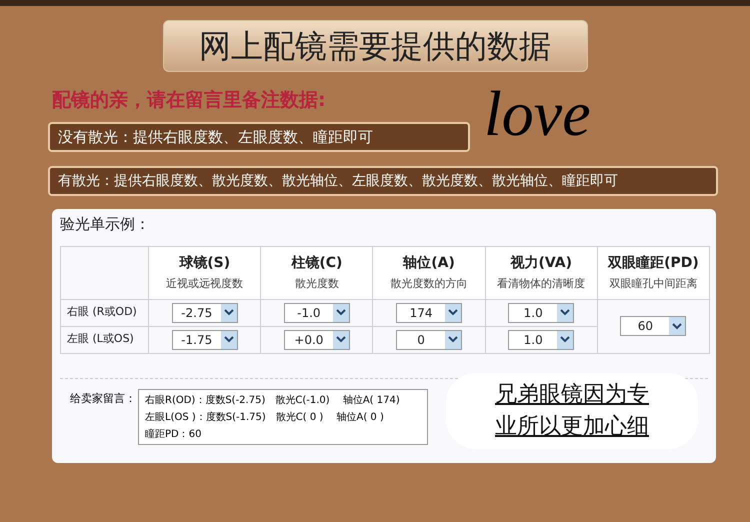 Image resolution: width=750 pixels, height=522 pixels. I want to click on dropdown: -2.75, so click(205, 312).